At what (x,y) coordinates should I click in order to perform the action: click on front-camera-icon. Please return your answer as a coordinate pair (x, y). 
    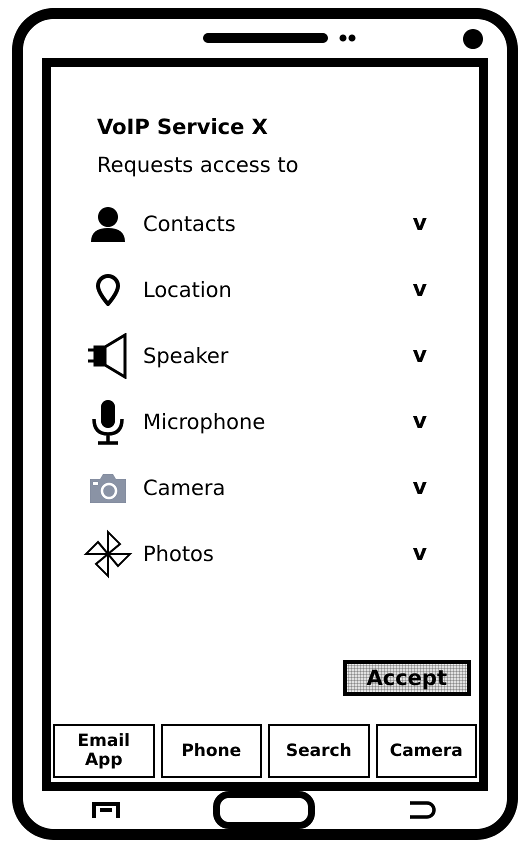
    Looking at the image, I should click on (473, 39).